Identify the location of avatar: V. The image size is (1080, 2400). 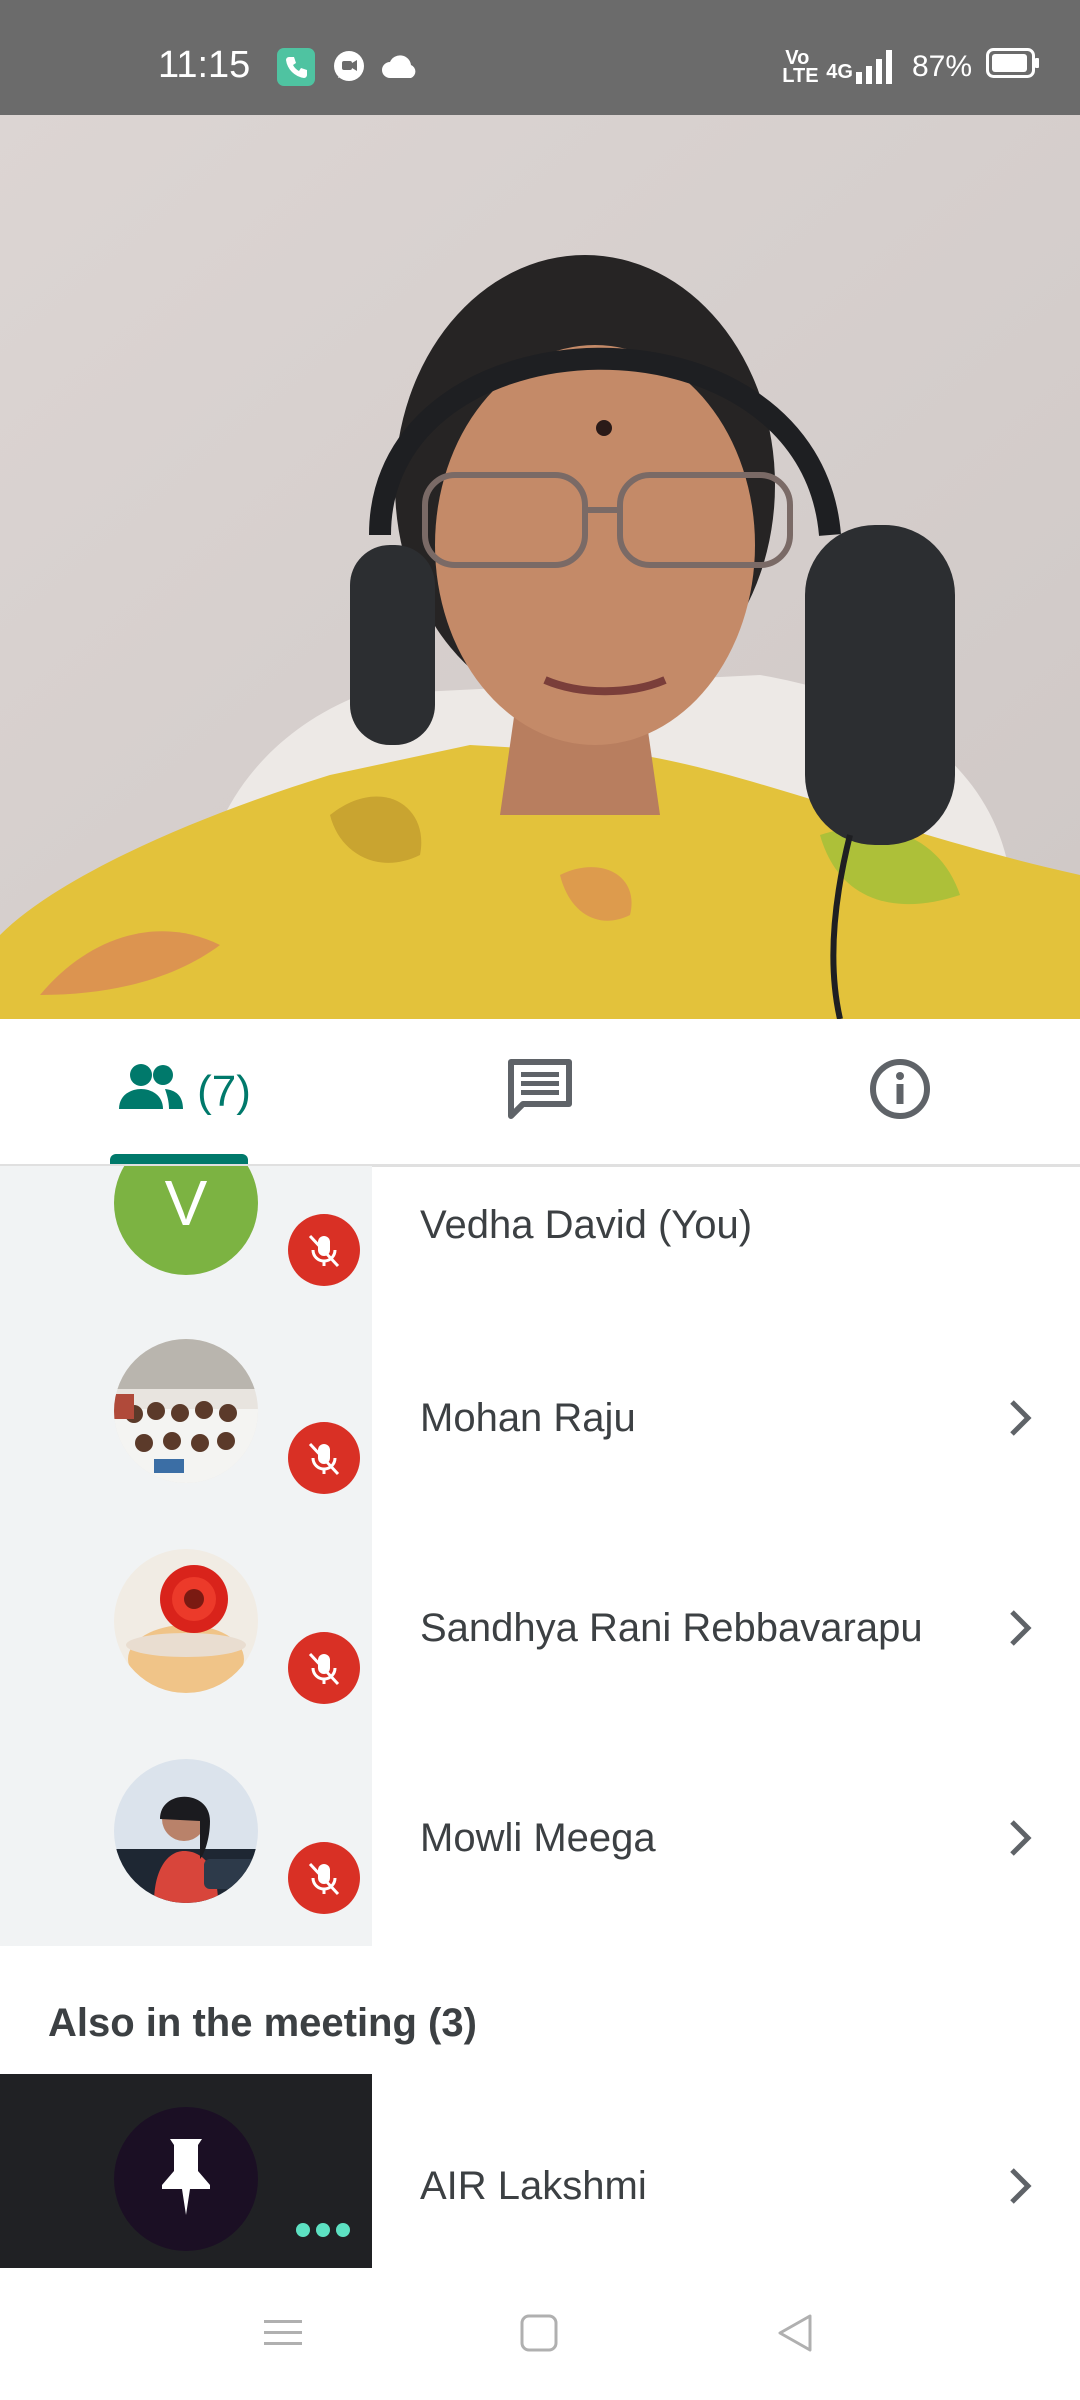
(186, 1220).